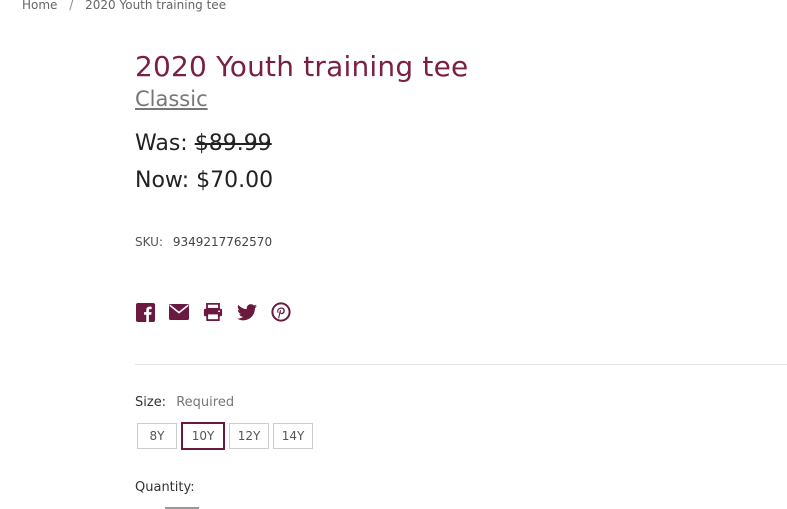  I want to click on size-option-10y: 10Y, so click(203, 436).